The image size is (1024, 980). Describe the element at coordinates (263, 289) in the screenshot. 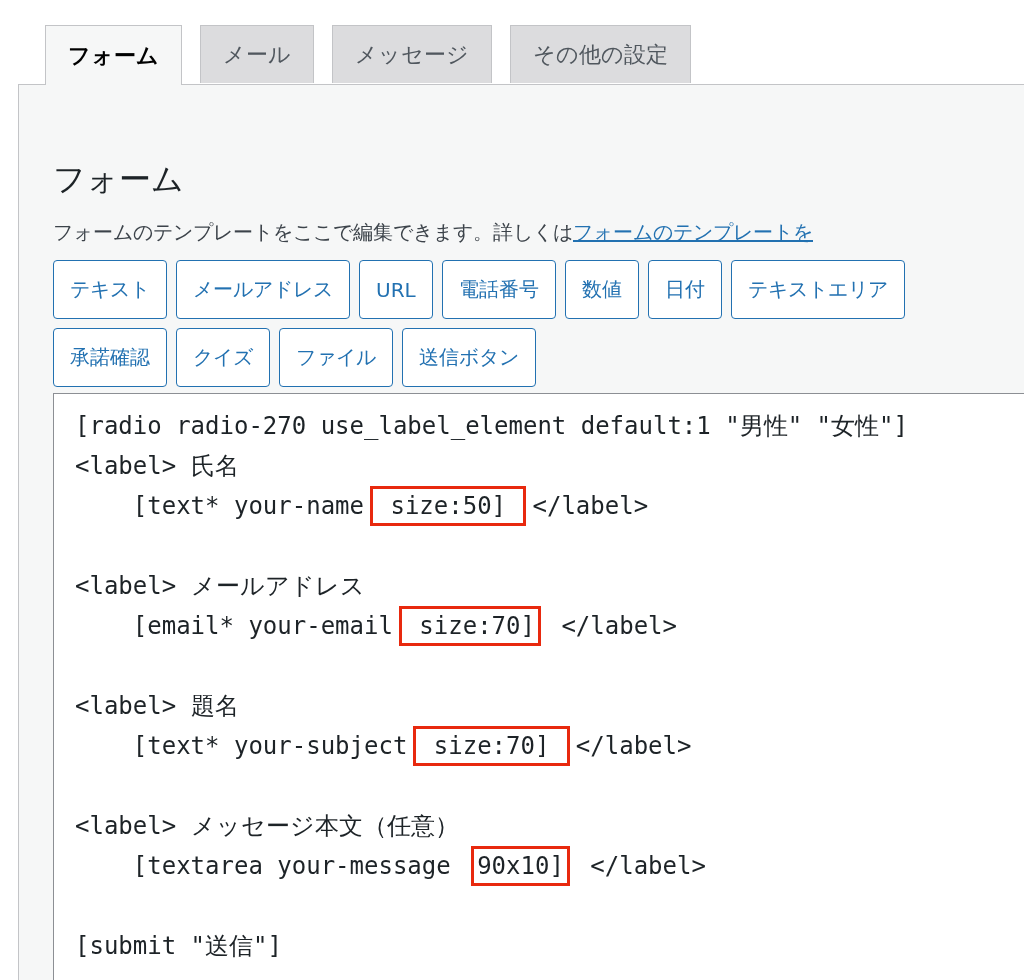

I see `tag-button: メールアドレス` at that location.